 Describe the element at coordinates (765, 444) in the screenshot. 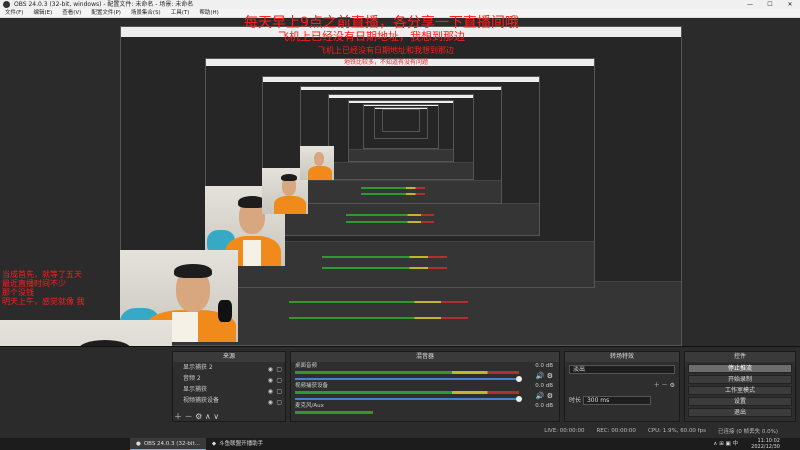

I see `taskbar-clock: 11:10:02 2022/12/30` at that location.